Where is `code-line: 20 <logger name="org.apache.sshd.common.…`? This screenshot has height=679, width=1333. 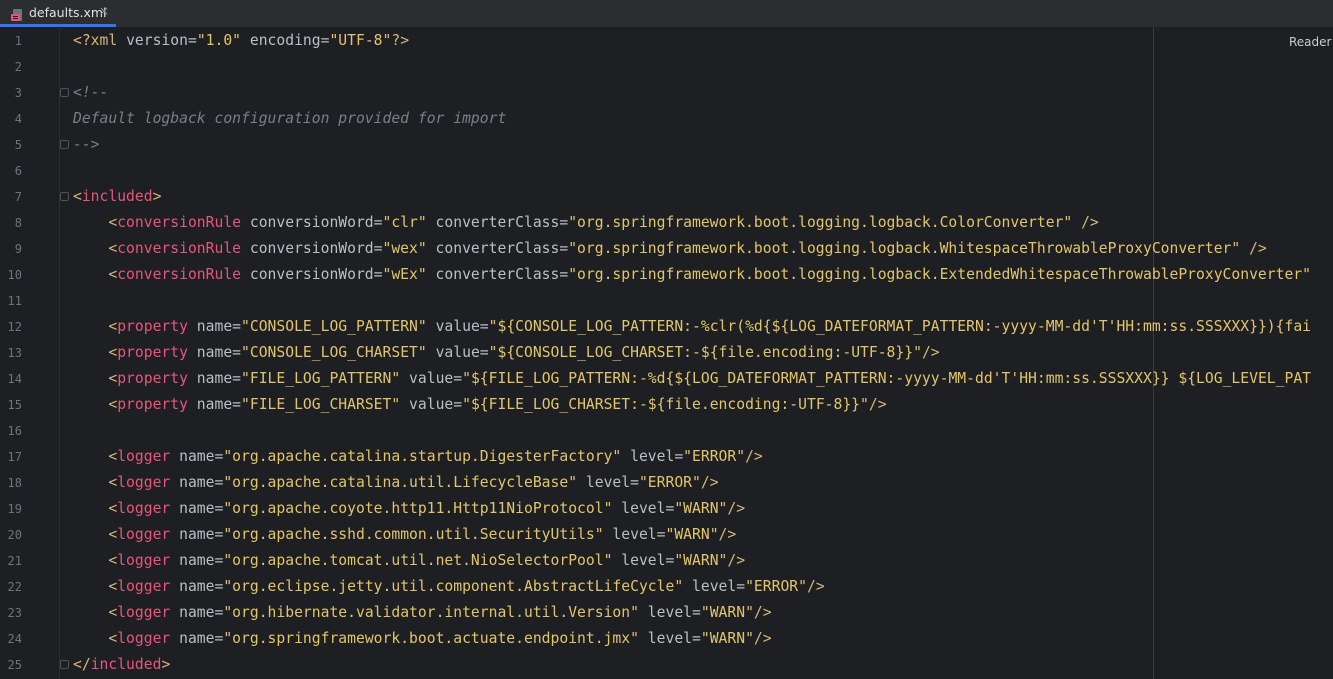
code-line: 20 <logger name="org.apache.sshd.common.… is located at coordinates (666, 535).